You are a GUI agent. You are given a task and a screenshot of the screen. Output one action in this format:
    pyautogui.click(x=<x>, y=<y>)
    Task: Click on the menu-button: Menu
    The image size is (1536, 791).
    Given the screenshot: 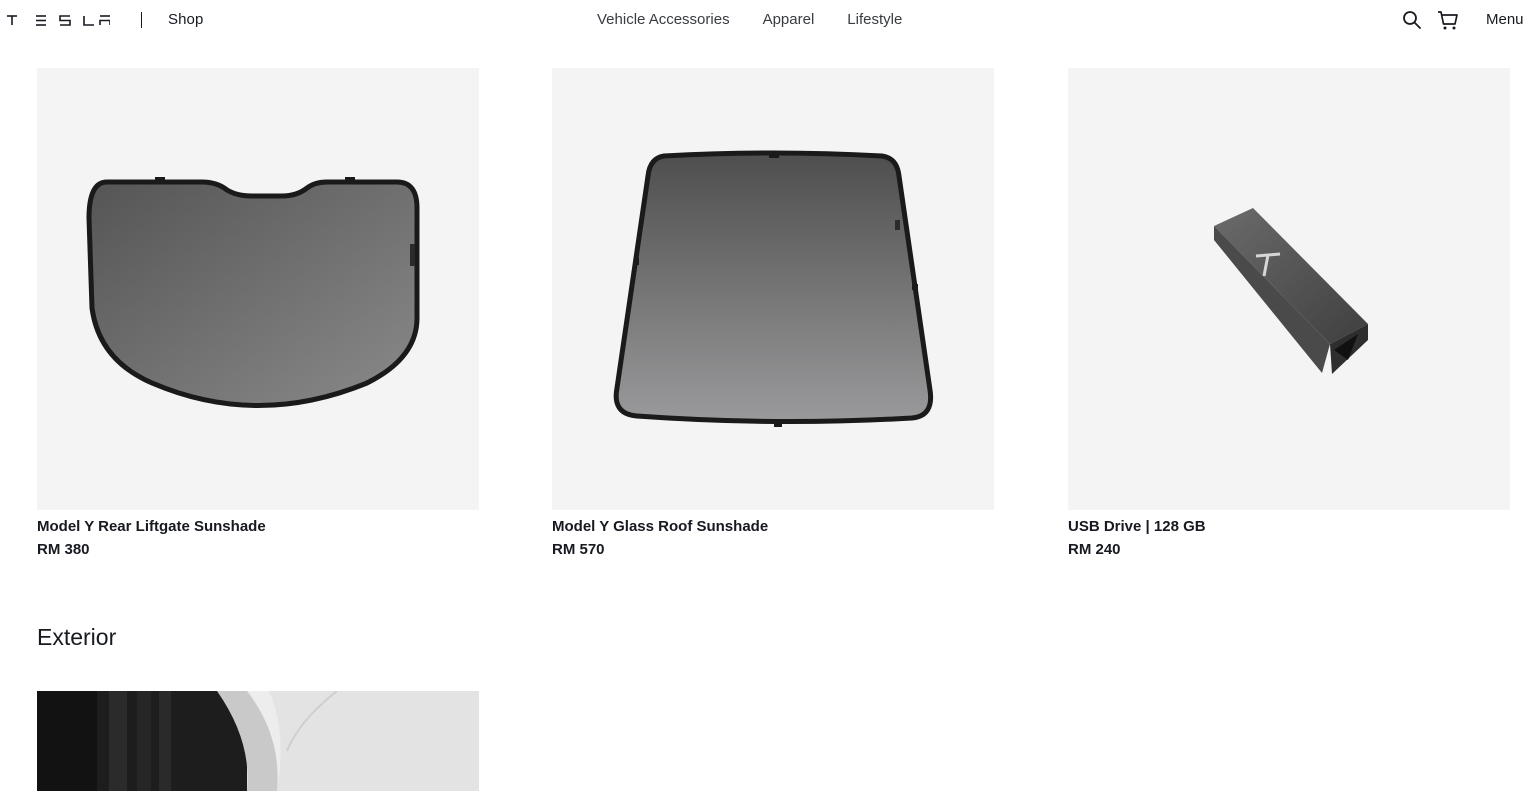 What is the action you would take?
    pyautogui.click(x=1505, y=19)
    